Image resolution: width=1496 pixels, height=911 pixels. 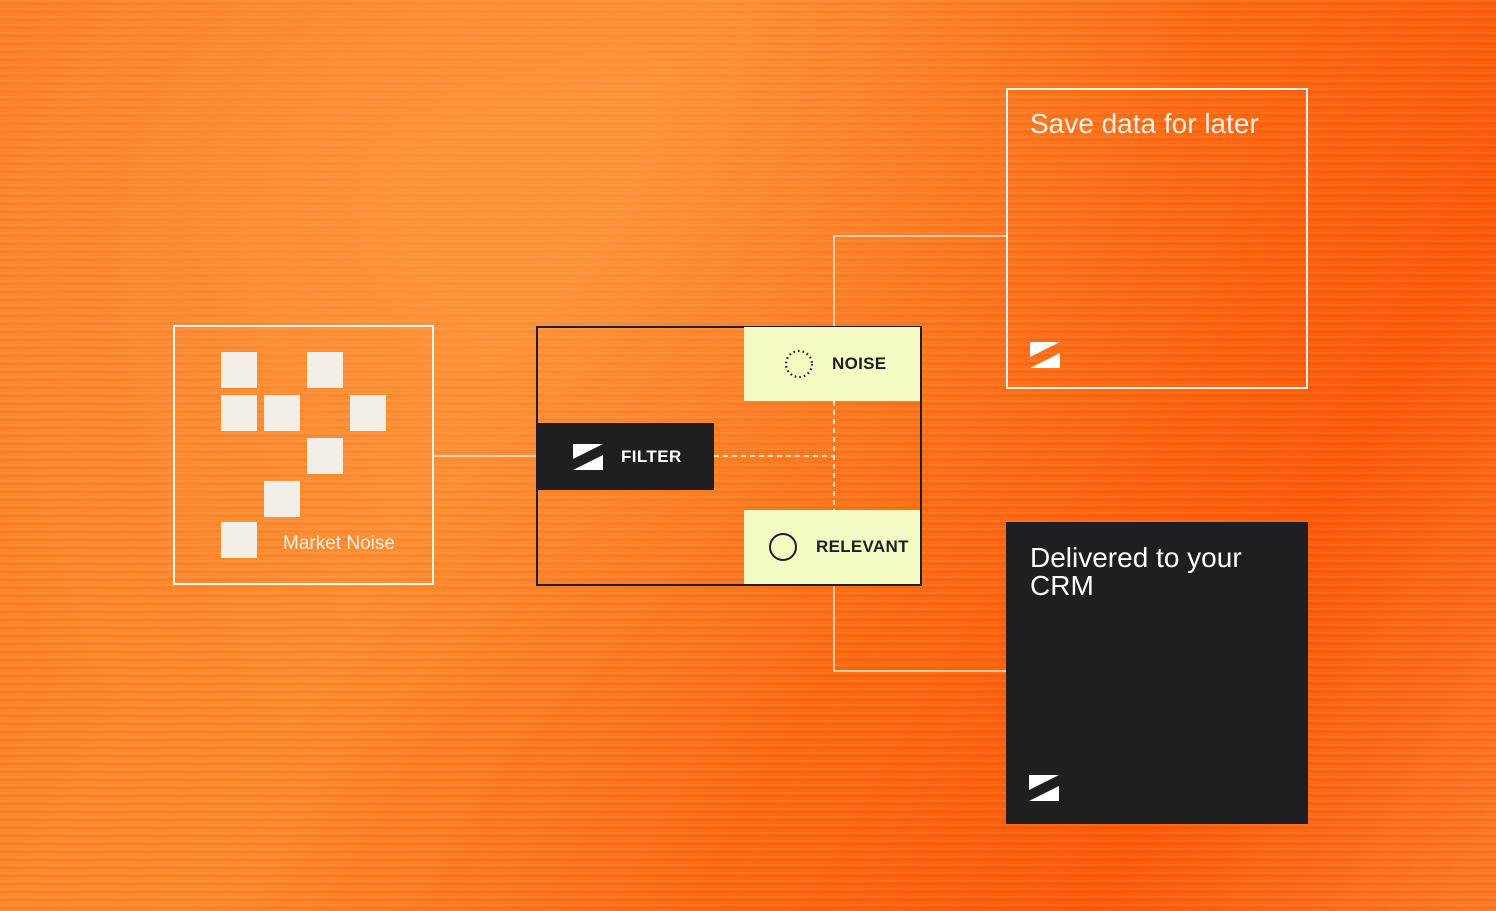 What do you see at coordinates (1062, 585) in the screenshot?
I see `crm-title-line2: CRM` at bounding box center [1062, 585].